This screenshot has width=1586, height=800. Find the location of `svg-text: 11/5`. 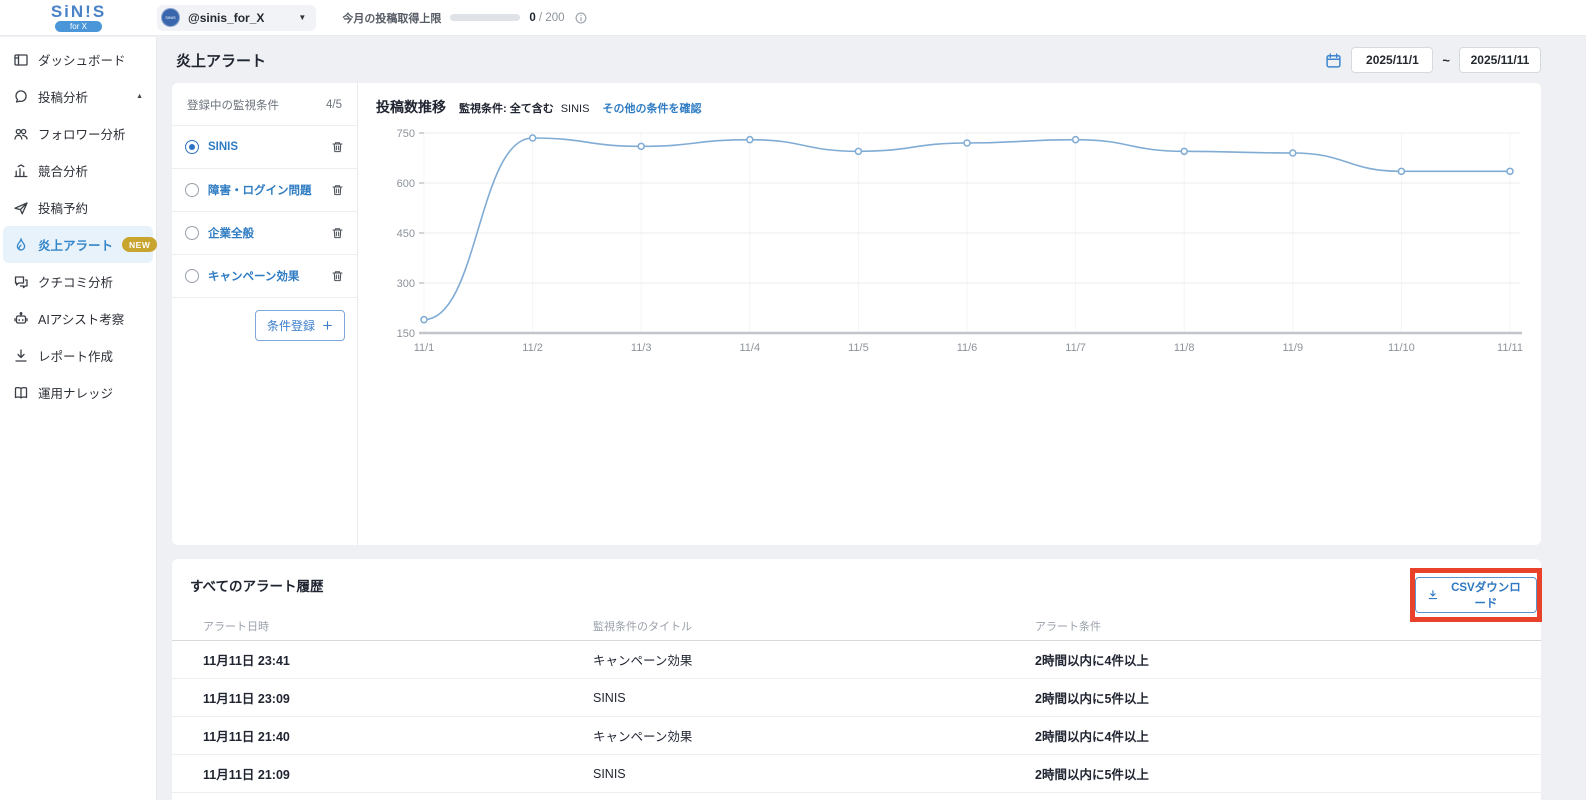

svg-text: 11/5 is located at coordinates (858, 348).